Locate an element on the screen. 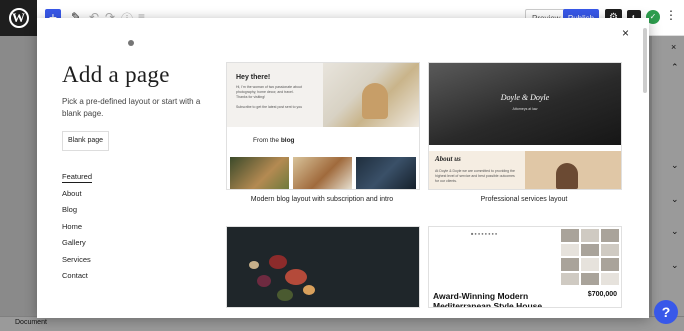 The image size is (684, 331). wordpress-logo: W is located at coordinates (18, 17).